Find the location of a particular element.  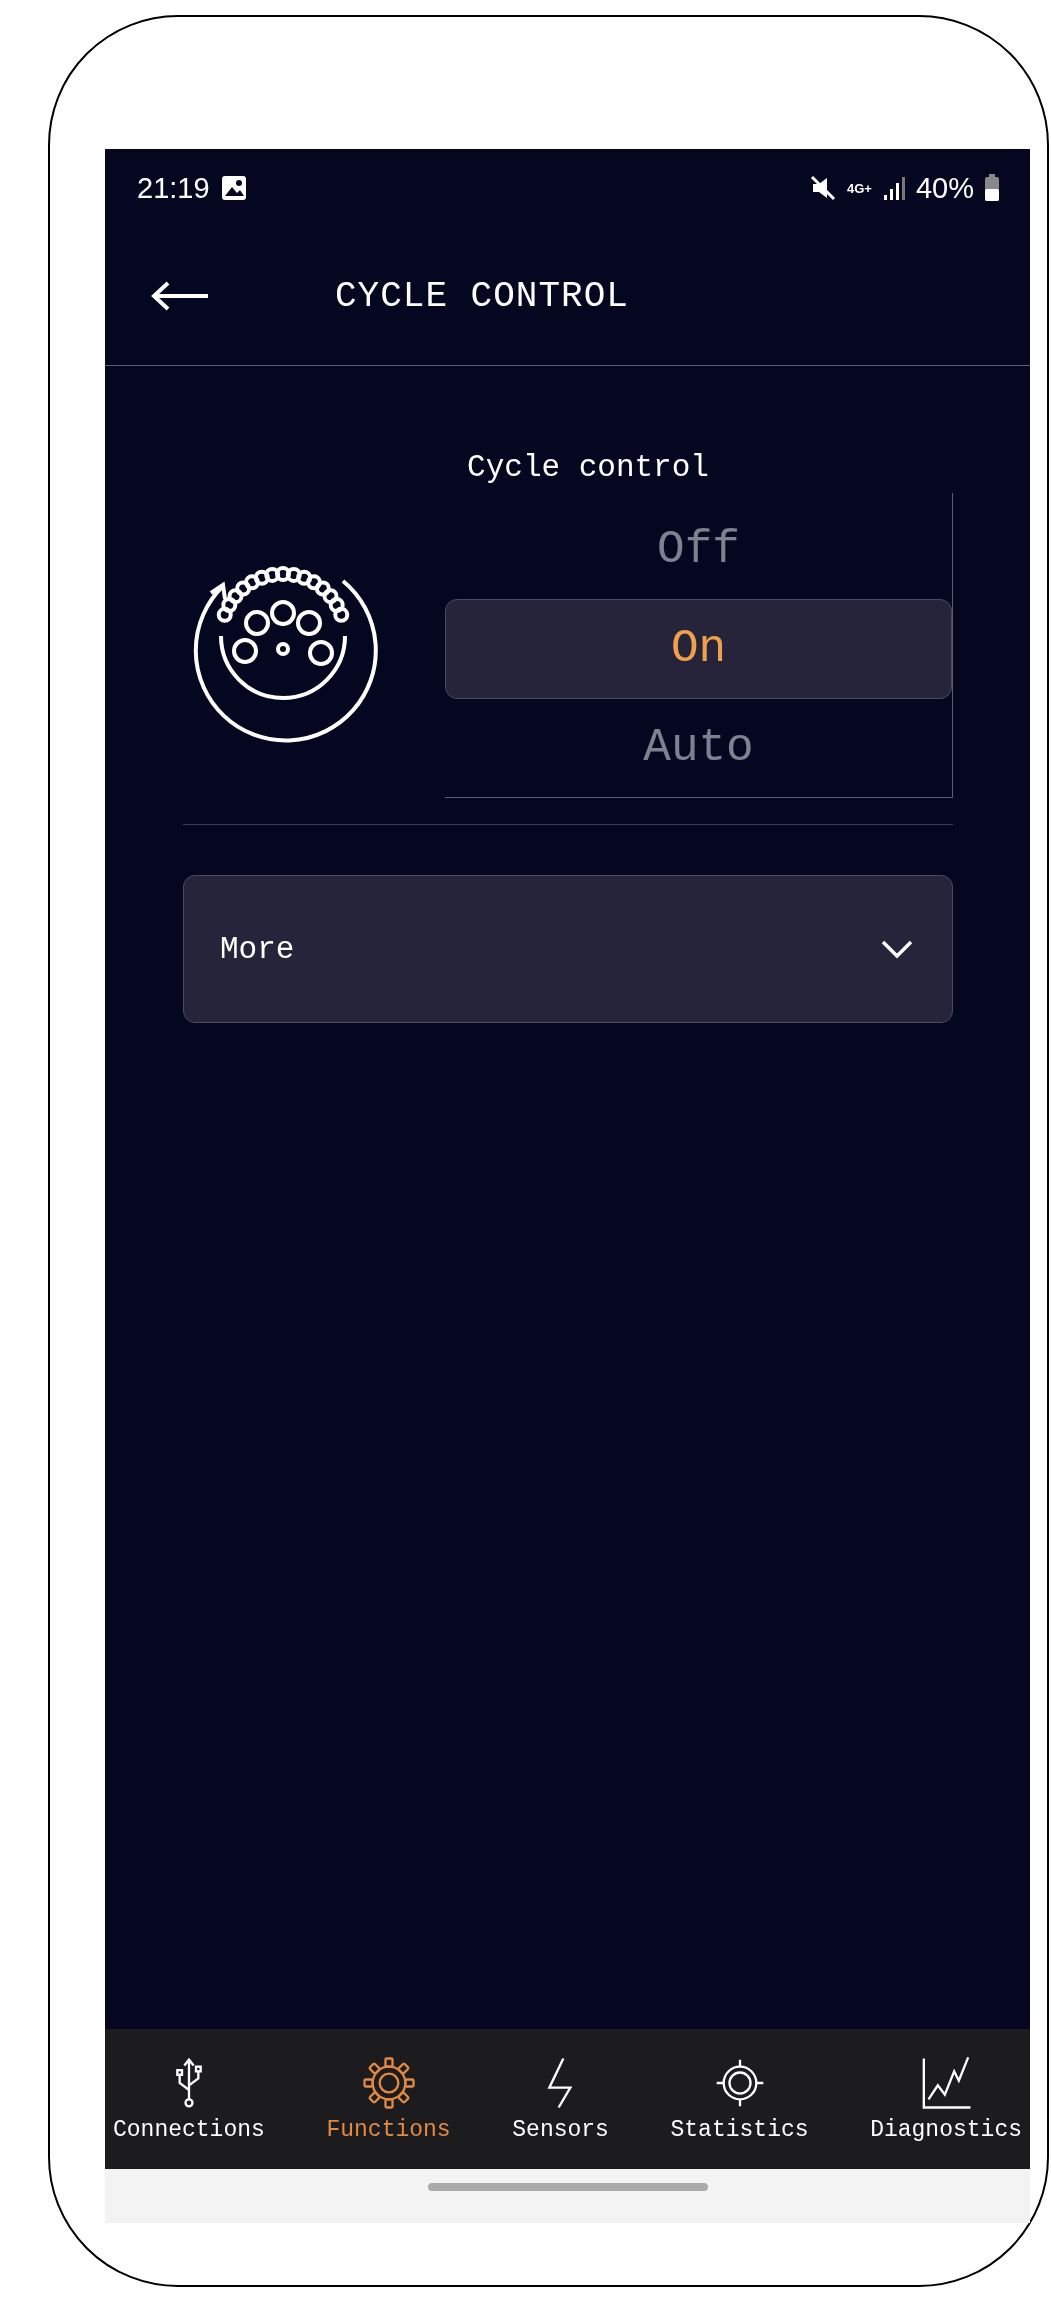

gear-icon is located at coordinates (388, 2083).